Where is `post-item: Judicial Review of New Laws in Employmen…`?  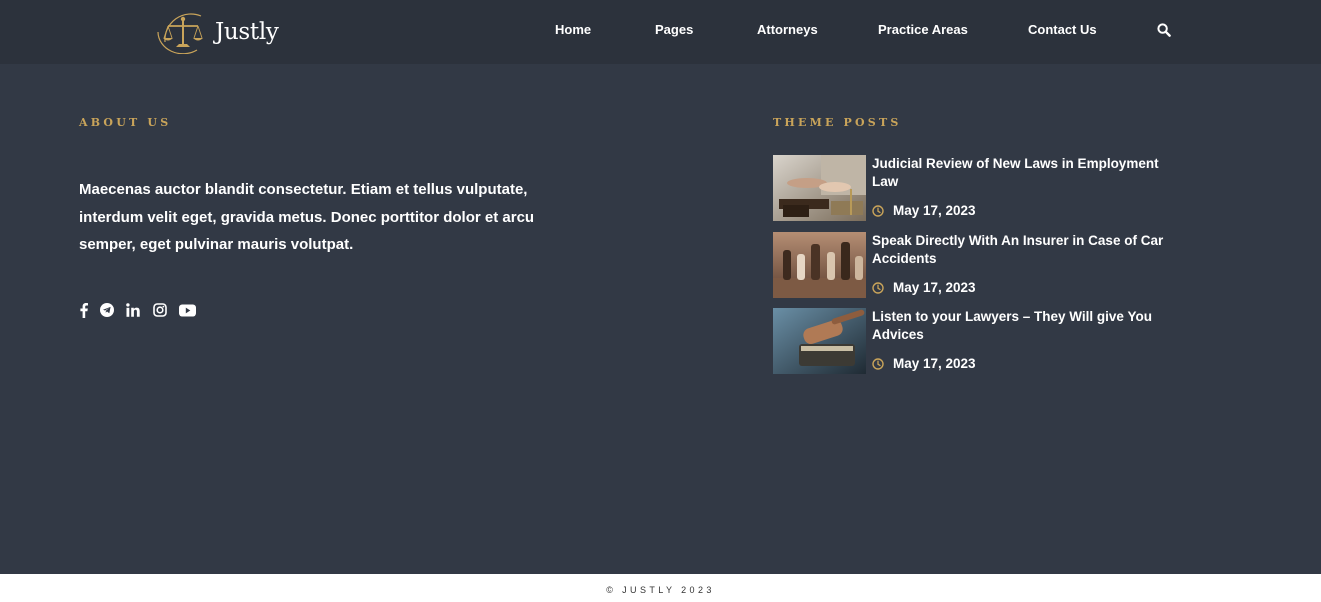 post-item: Judicial Review of New Laws in Employmen… is located at coordinates (983, 188).